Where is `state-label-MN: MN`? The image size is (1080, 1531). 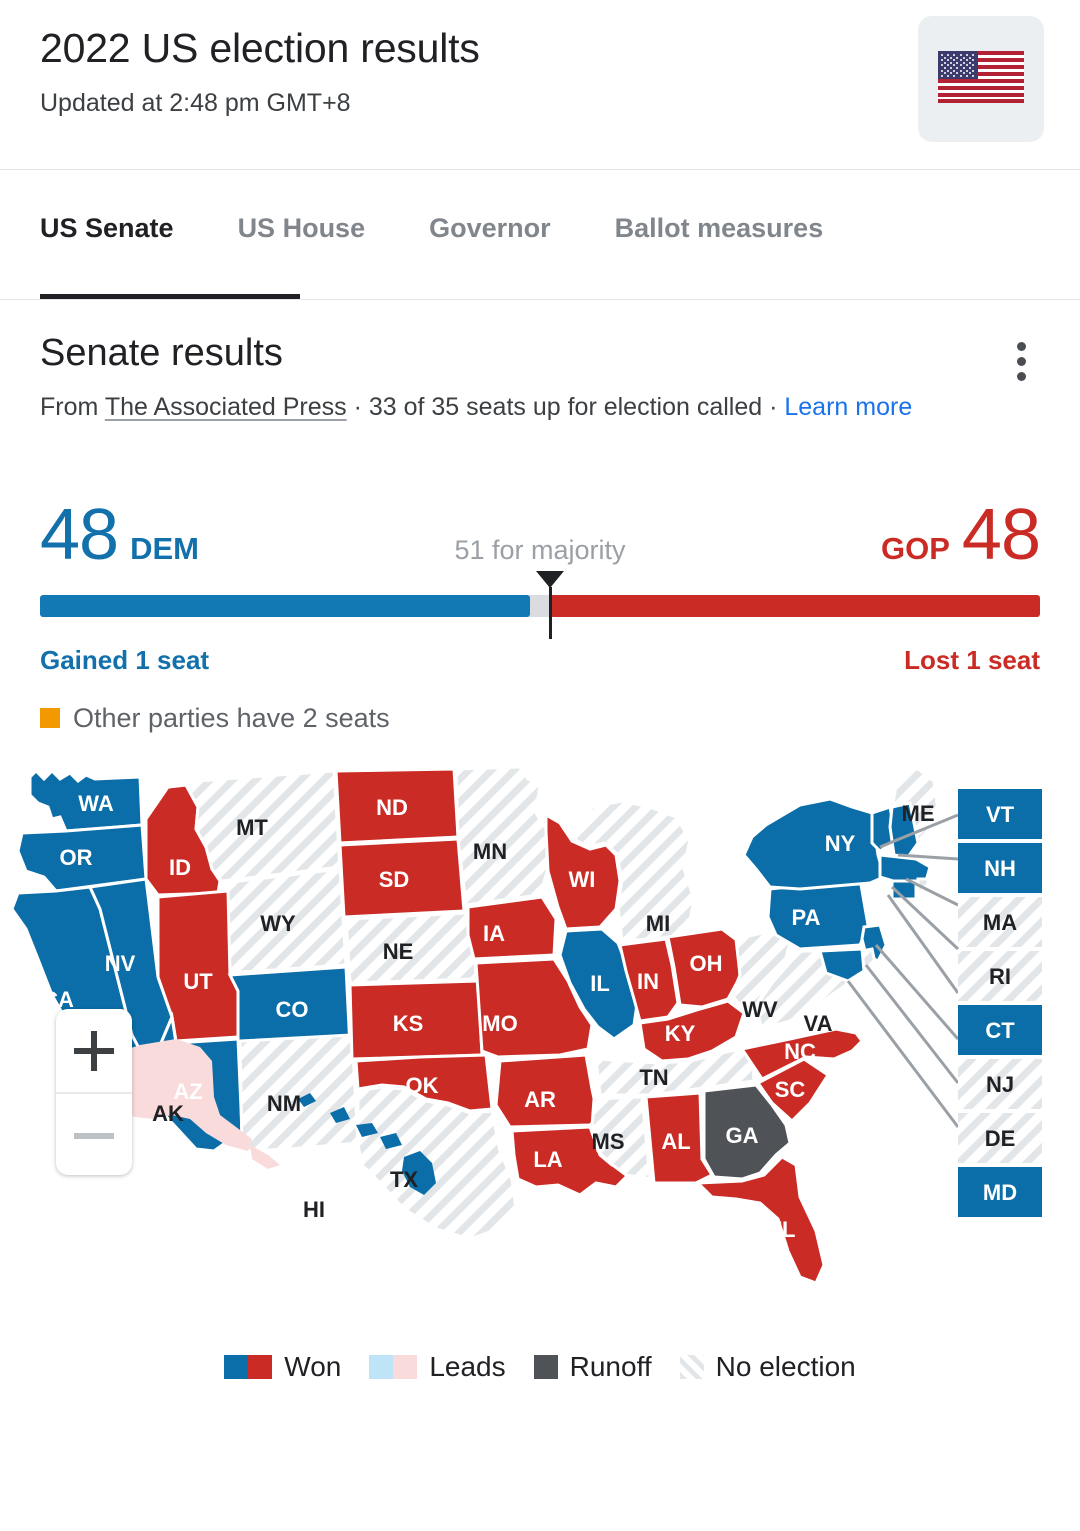
state-label-MN: MN is located at coordinates (490, 851).